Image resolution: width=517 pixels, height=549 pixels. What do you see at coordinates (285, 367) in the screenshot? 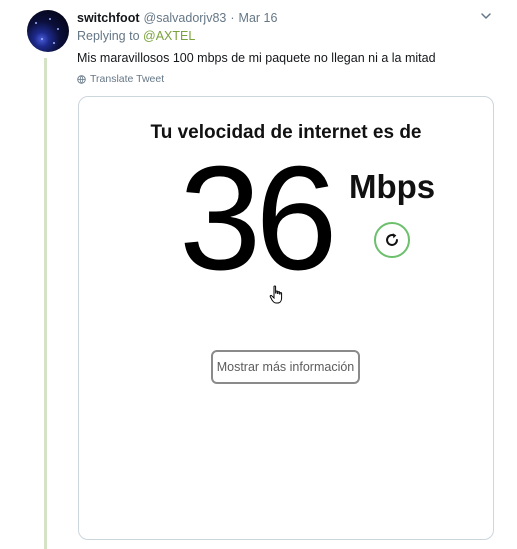
I see `show-more-info-button: Mostrar más información` at bounding box center [285, 367].